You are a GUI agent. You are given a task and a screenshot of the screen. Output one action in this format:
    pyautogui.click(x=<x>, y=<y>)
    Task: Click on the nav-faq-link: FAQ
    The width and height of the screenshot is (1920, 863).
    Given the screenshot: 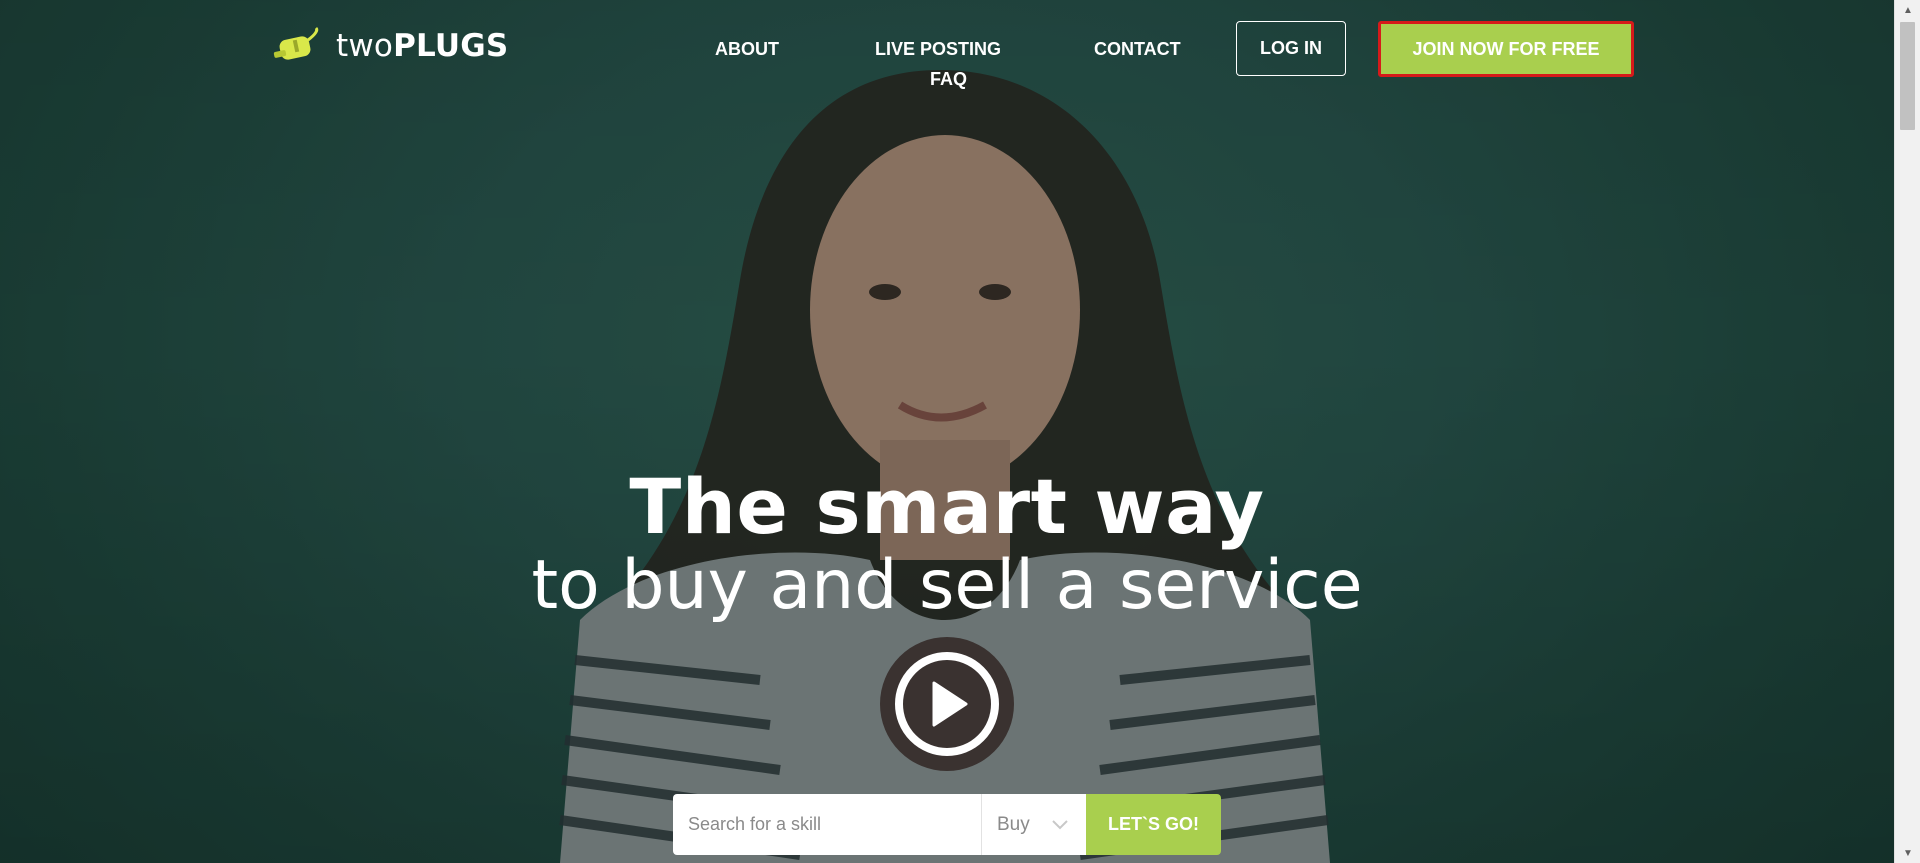 What is the action you would take?
    pyautogui.click(x=948, y=79)
    